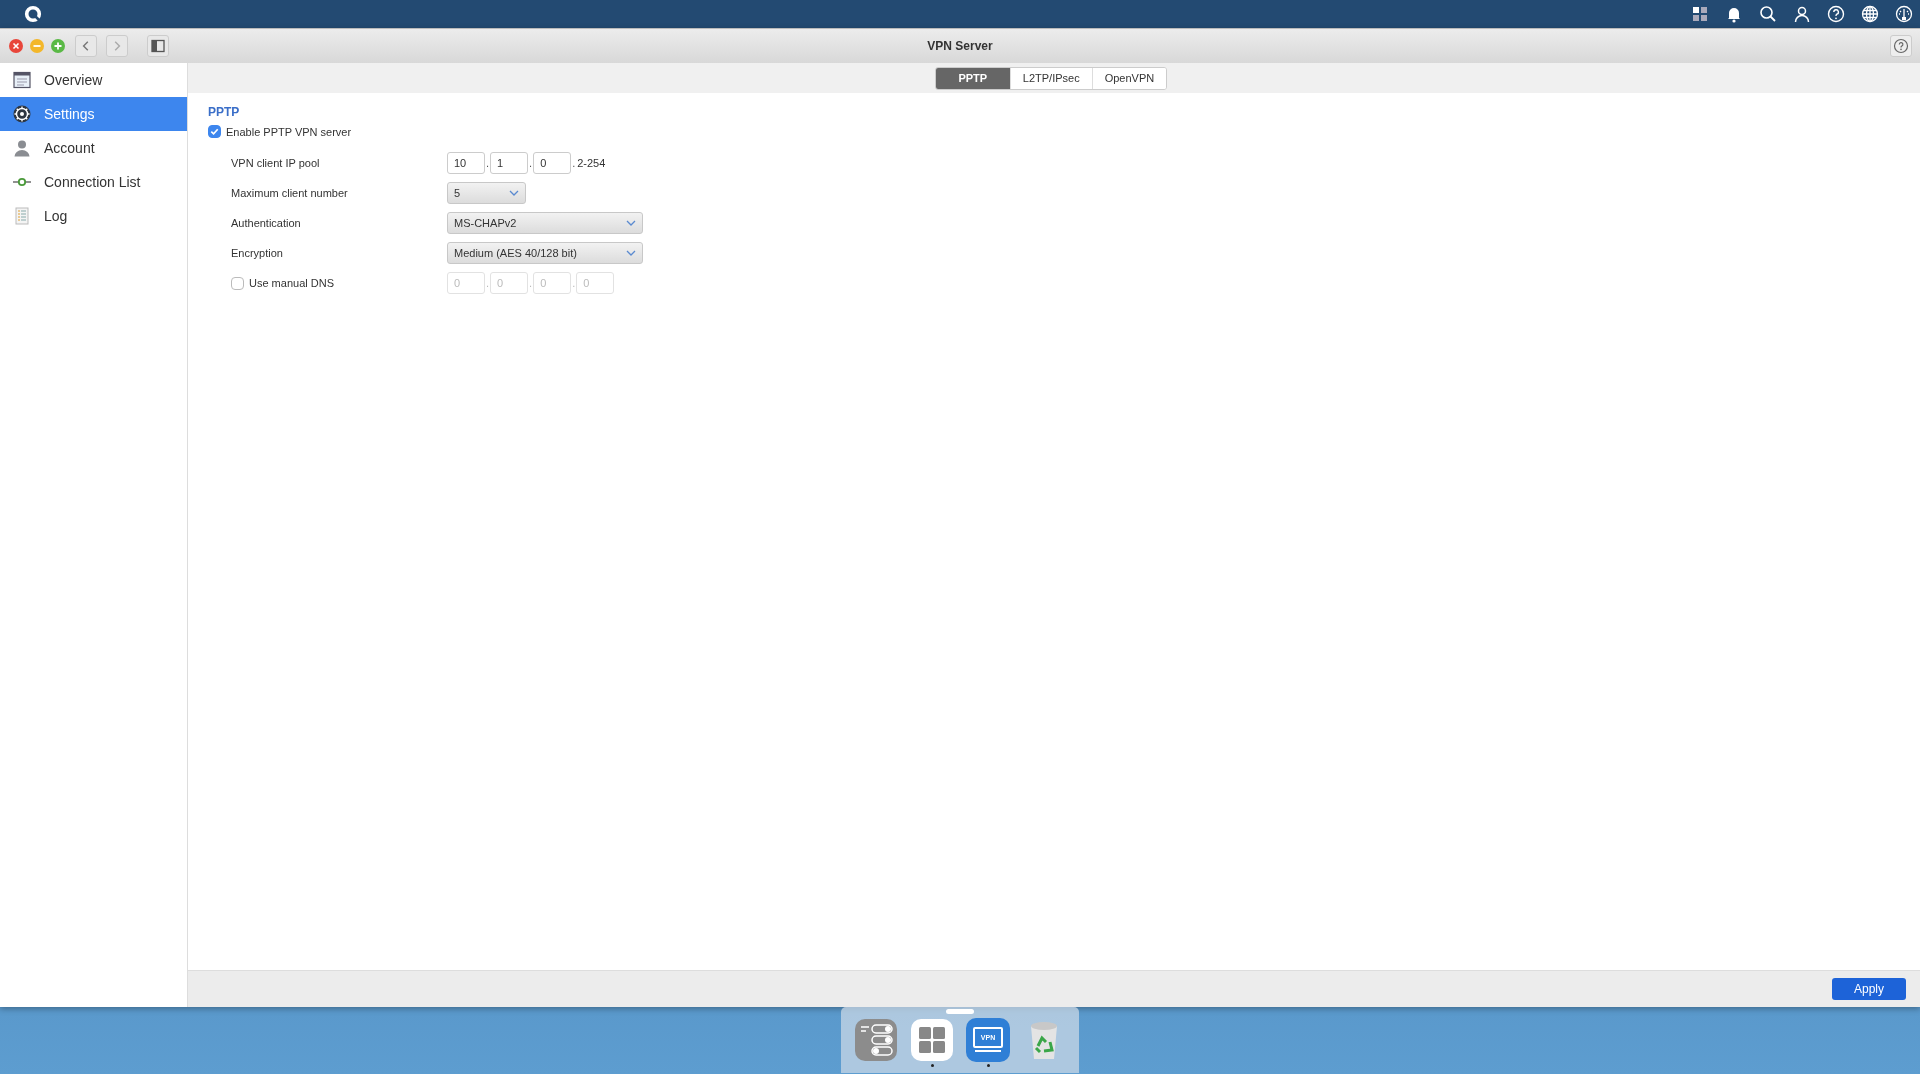 Image resolution: width=1920 pixels, height=1074 pixels. Describe the element at coordinates (93, 114) in the screenshot. I see `sidebar-item: Settings` at that location.